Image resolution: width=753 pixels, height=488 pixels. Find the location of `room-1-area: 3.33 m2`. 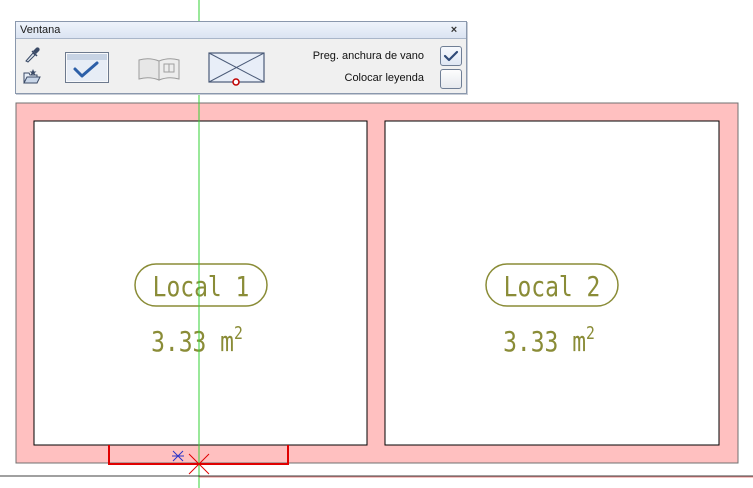

room-1-area: 3.33 m2 is located at coordinates (197, 341).